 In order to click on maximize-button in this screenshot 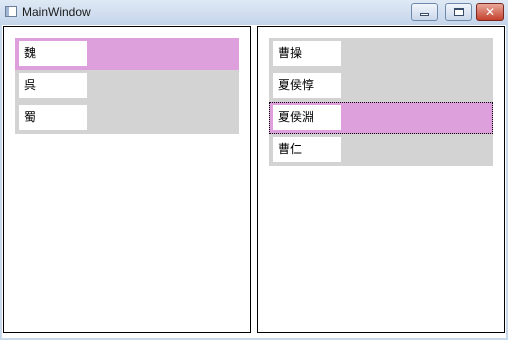, I will do `click(458, 12)`.